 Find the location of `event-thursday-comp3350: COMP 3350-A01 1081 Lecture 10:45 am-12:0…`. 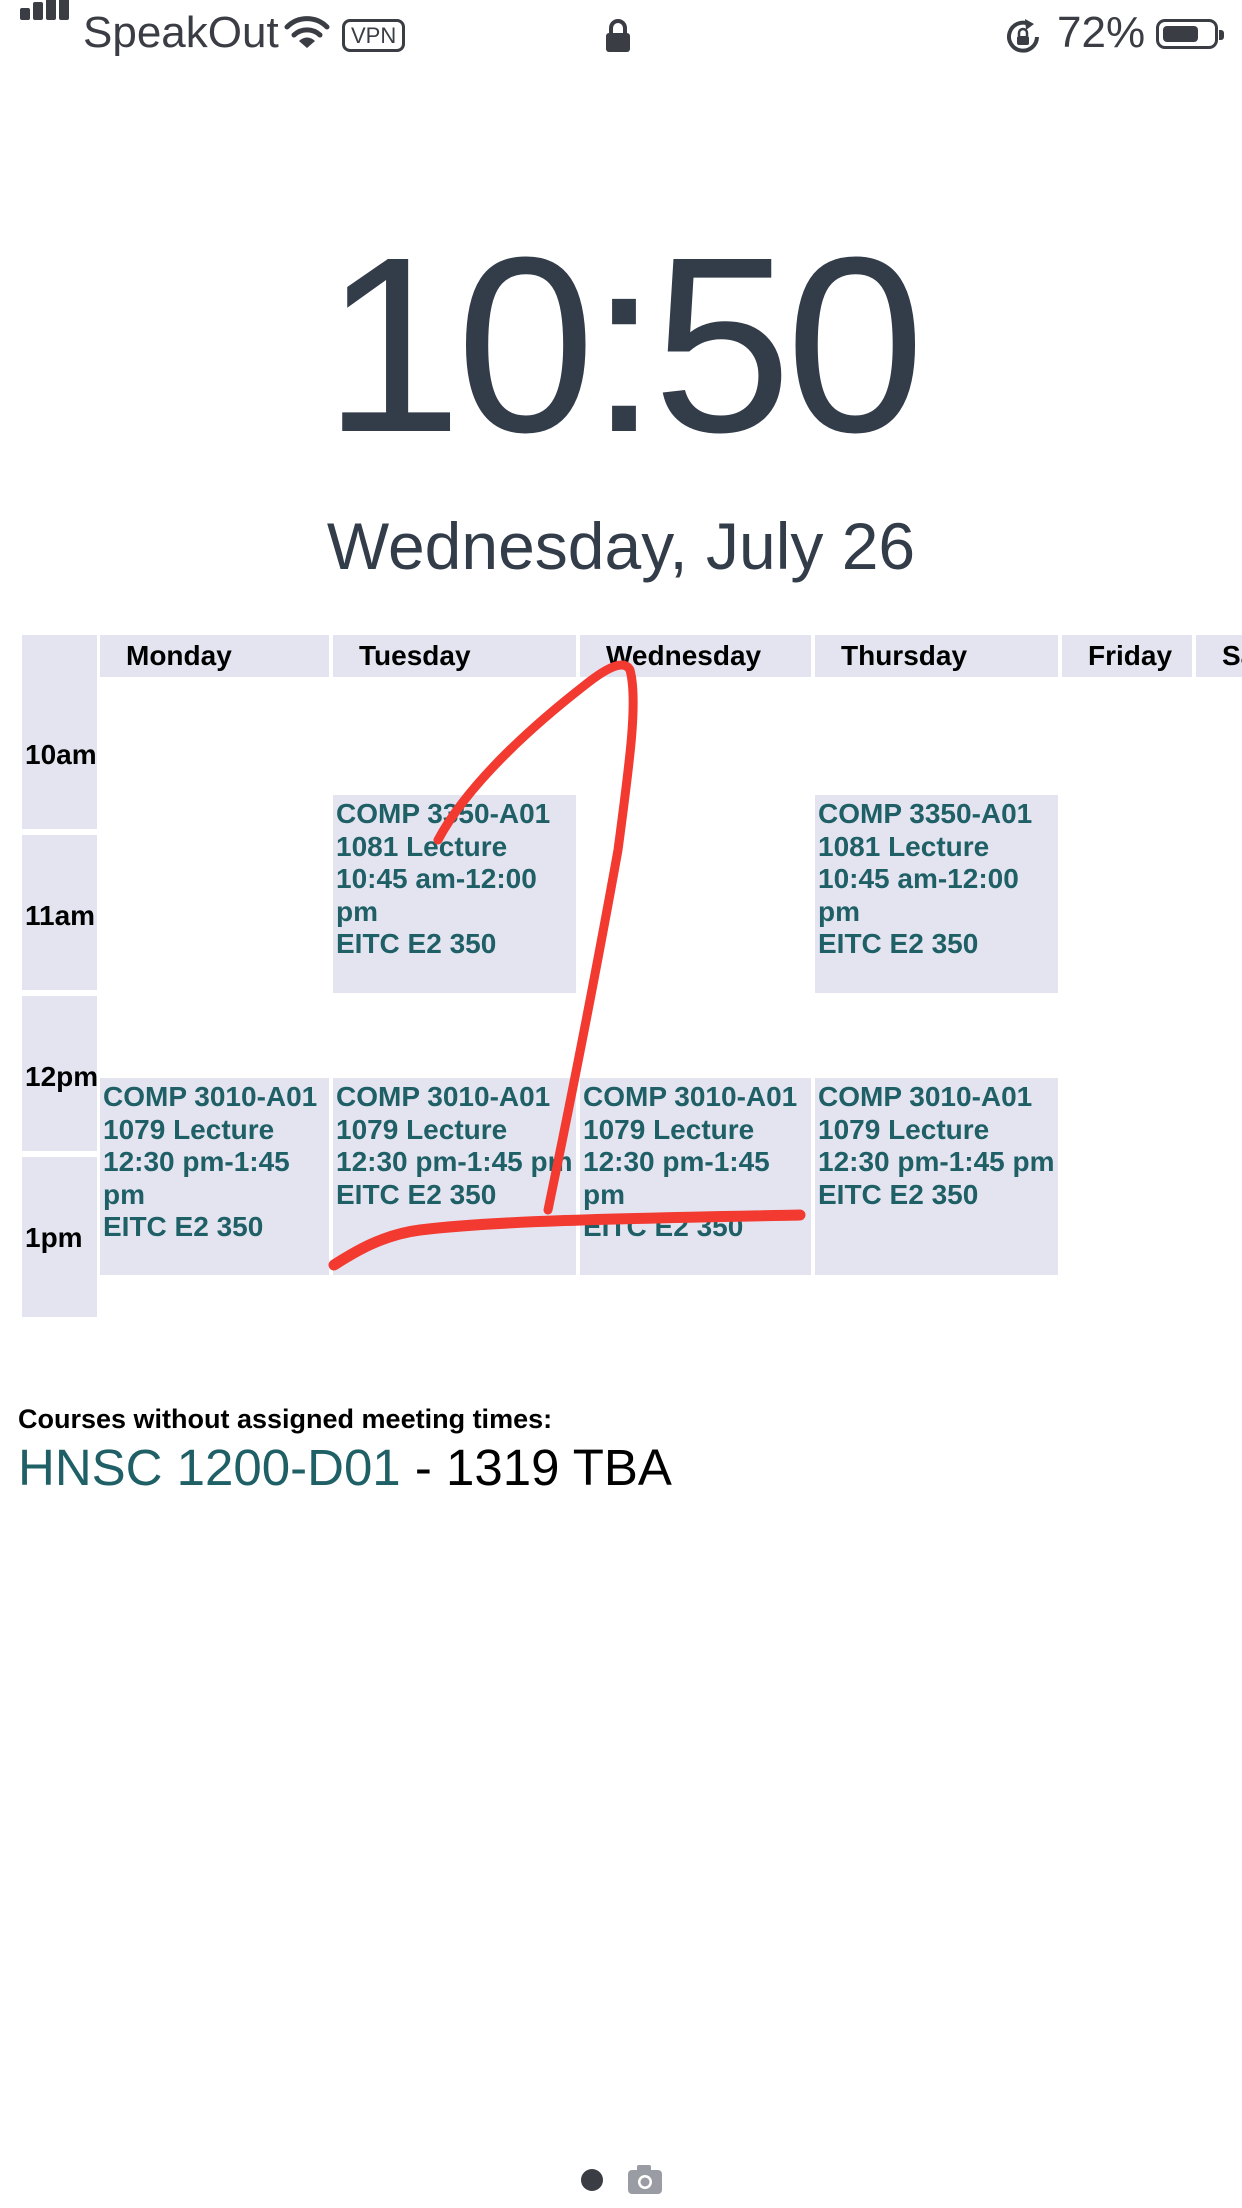

event-thursday-comp3350: COMP 3350-A01 1081 Lecture 10:45 am-12:0… is located at coordinates (936, 894).